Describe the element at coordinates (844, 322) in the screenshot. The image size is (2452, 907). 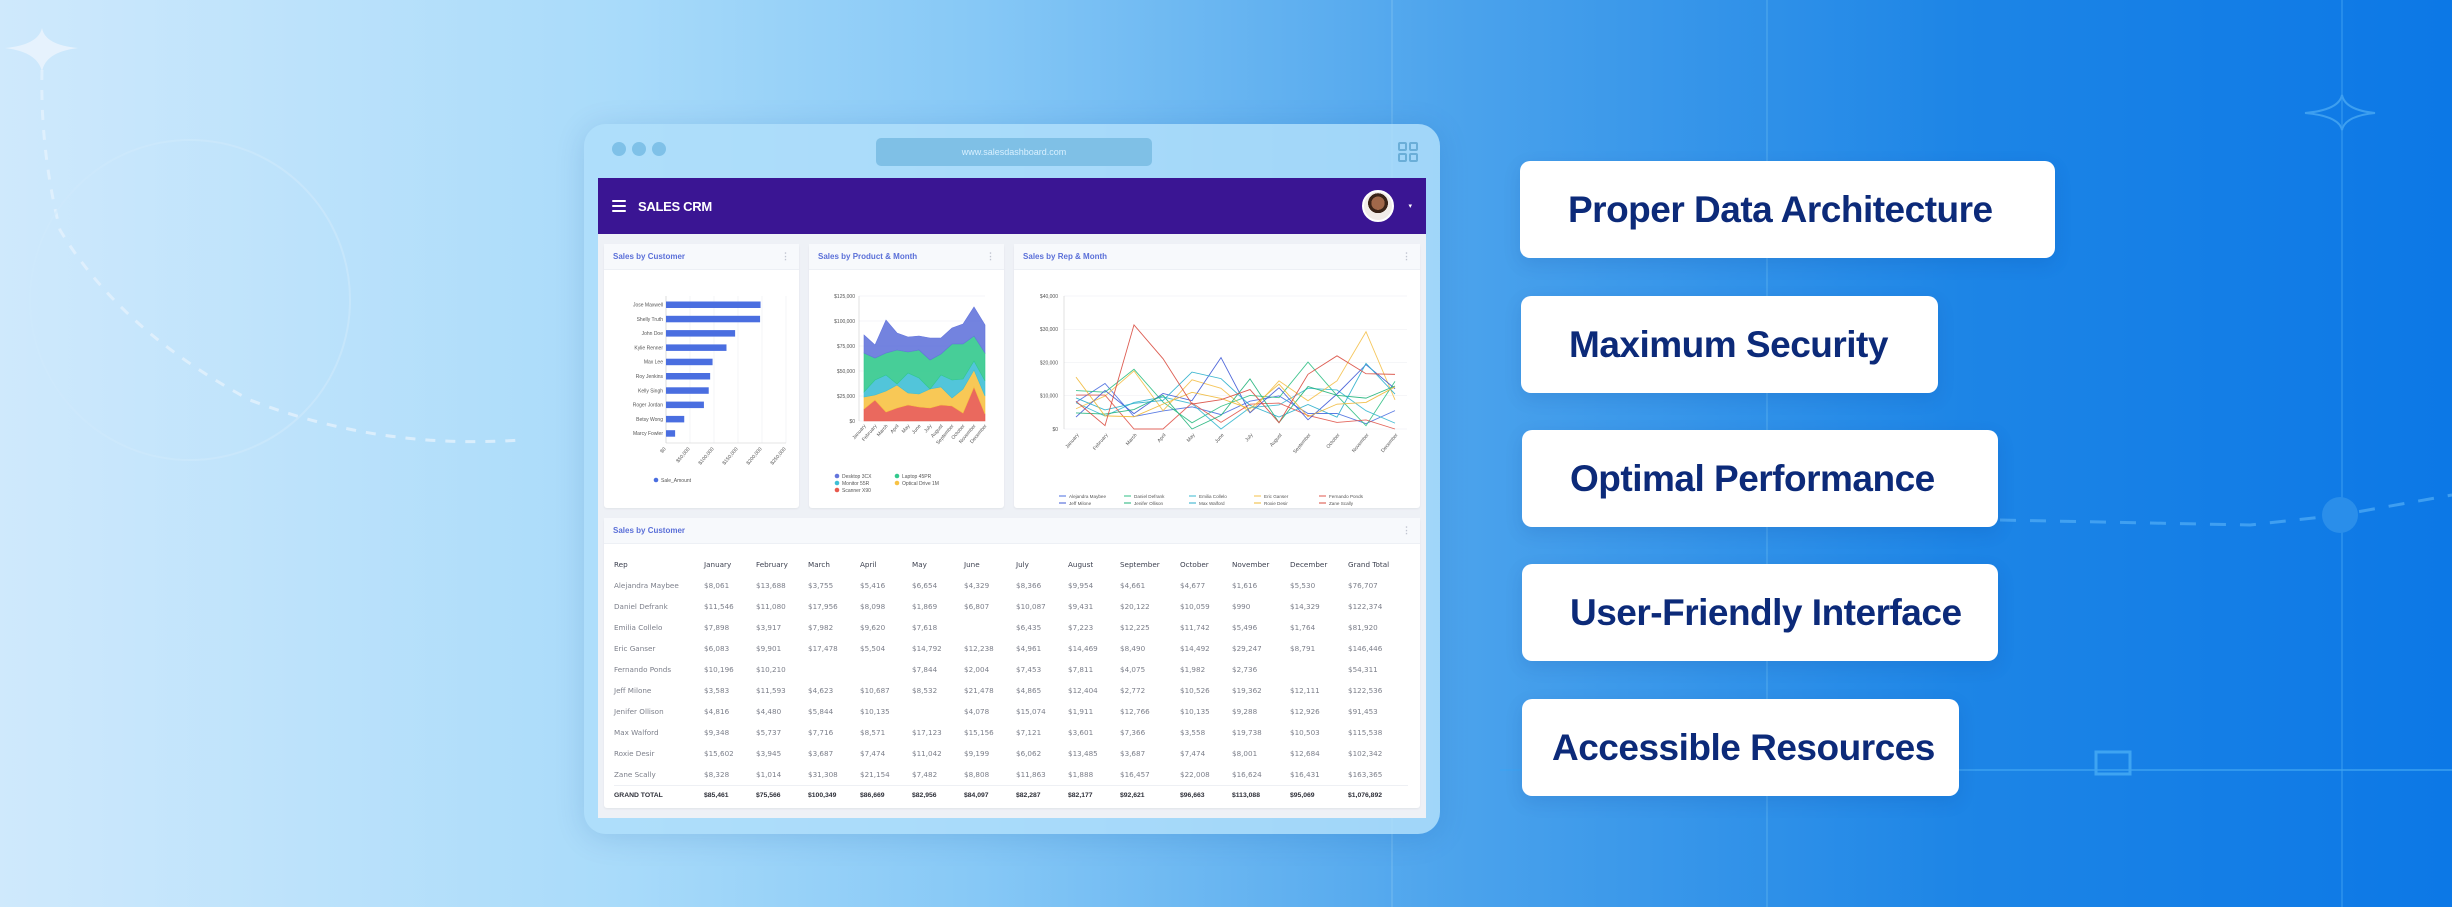
I see `y-tick-label: $100,000` at that location.